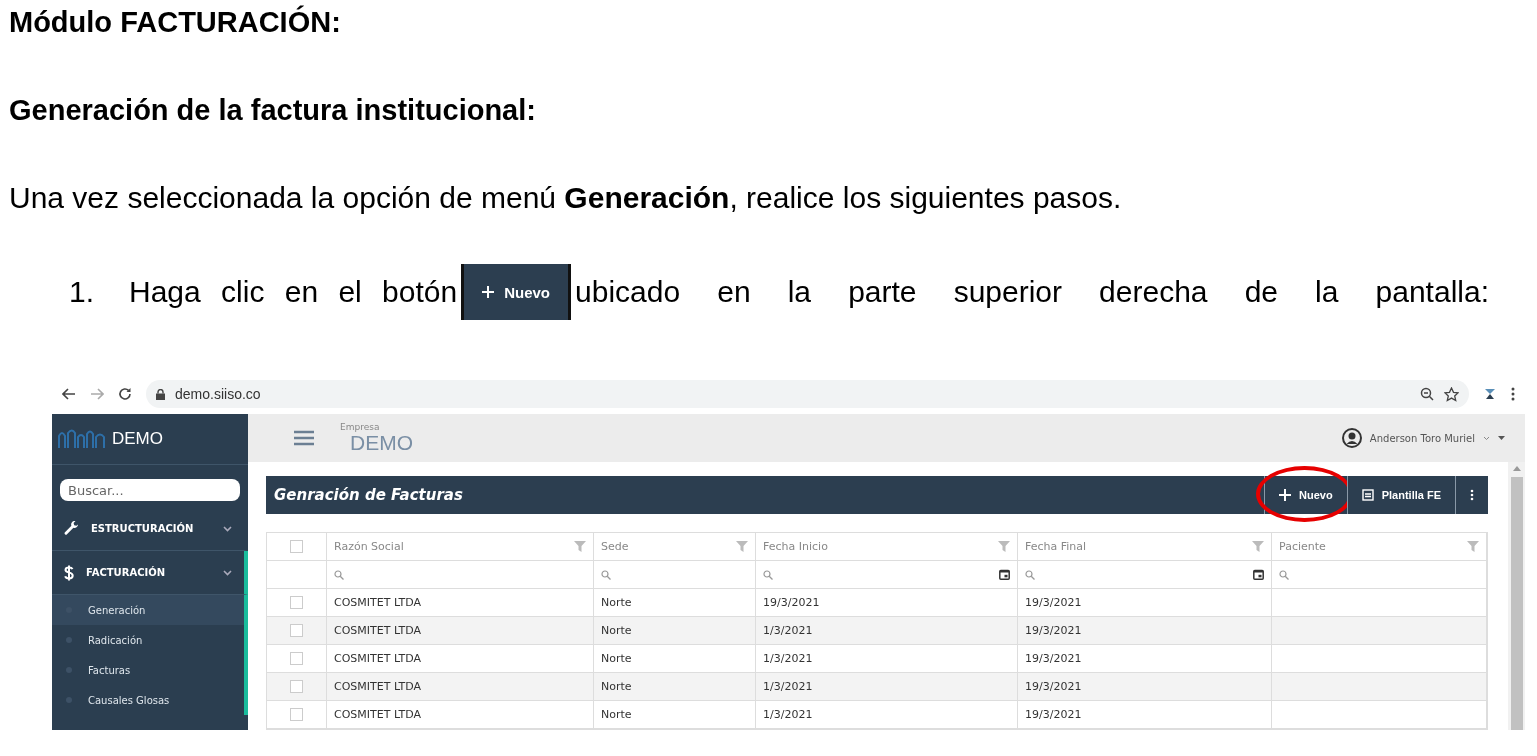 Image resolution: width=1537 pixels, height=756 pixels. Describe the element at coordinates (148, 640) in the screenshot. I see `submenu-item: Radicación` at that location.